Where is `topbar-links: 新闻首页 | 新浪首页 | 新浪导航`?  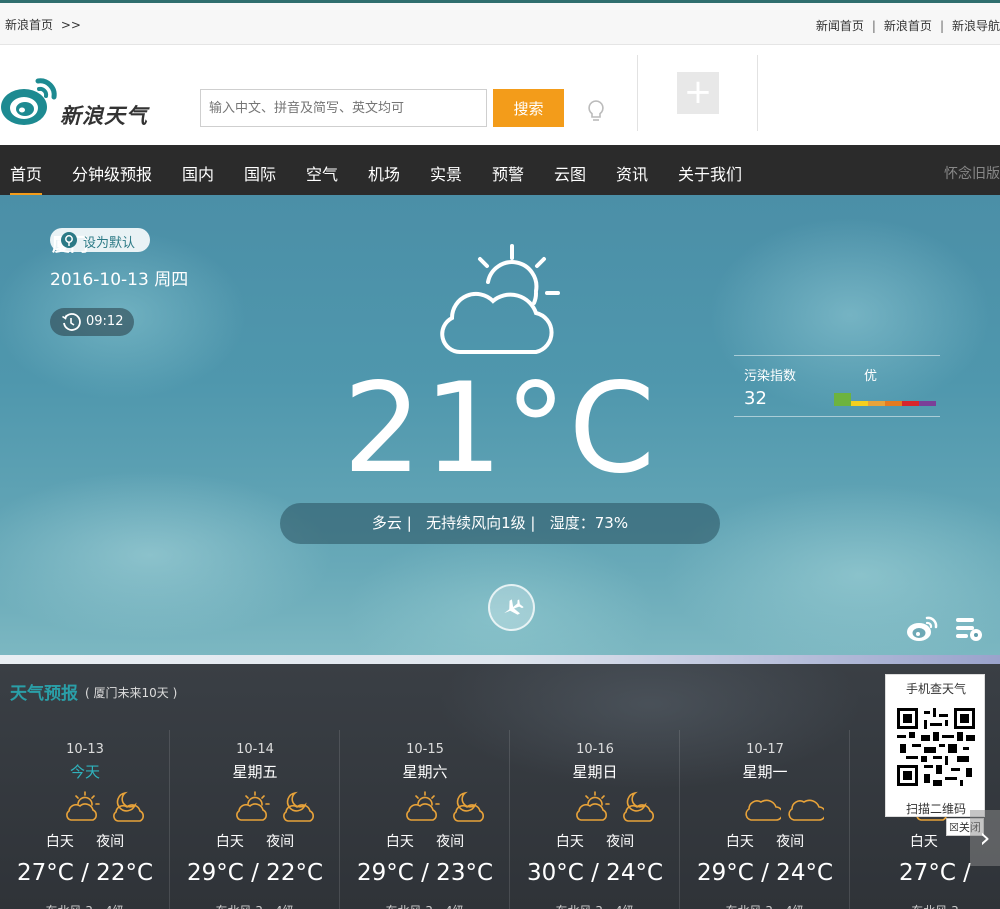 topbar-links: 新闻首页 | 新浪首页 | 新浪导航 is located at coordinates (908, 25).